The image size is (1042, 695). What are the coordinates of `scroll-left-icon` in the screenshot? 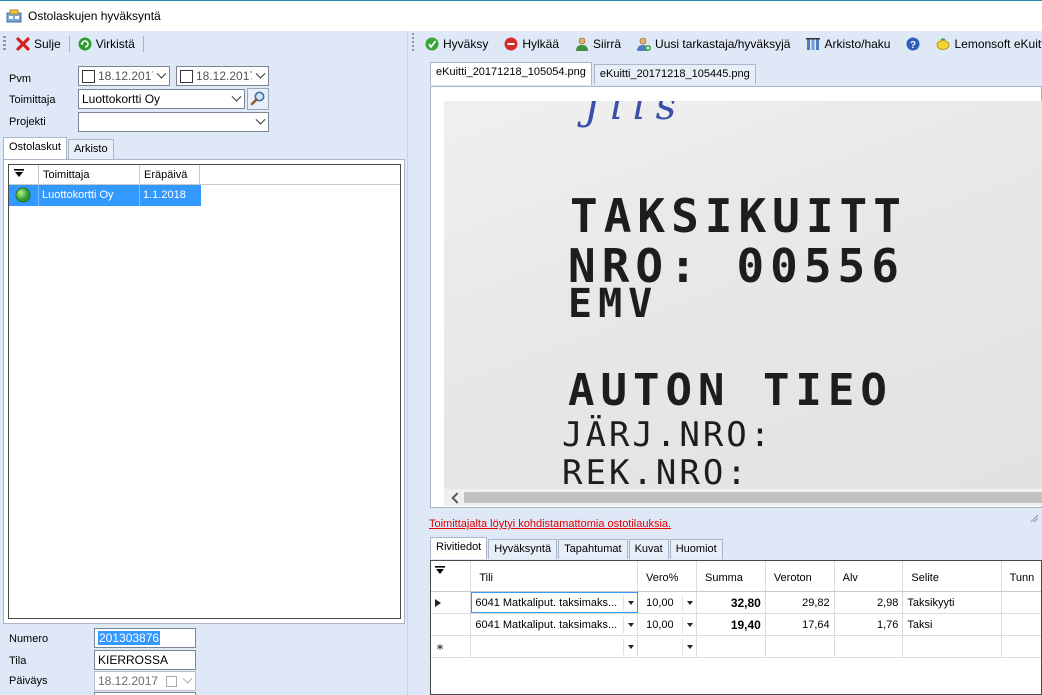 It's located at (457, 497).